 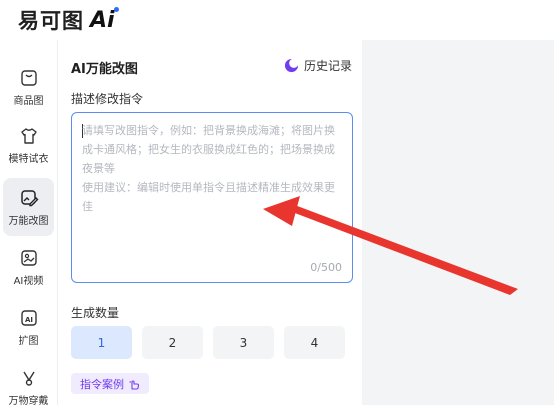 What do you see at coordinates (28, 207) in the screenshot?
I see `nav-item-universal-edit: 万能改图` at bounding box center [28, 207].